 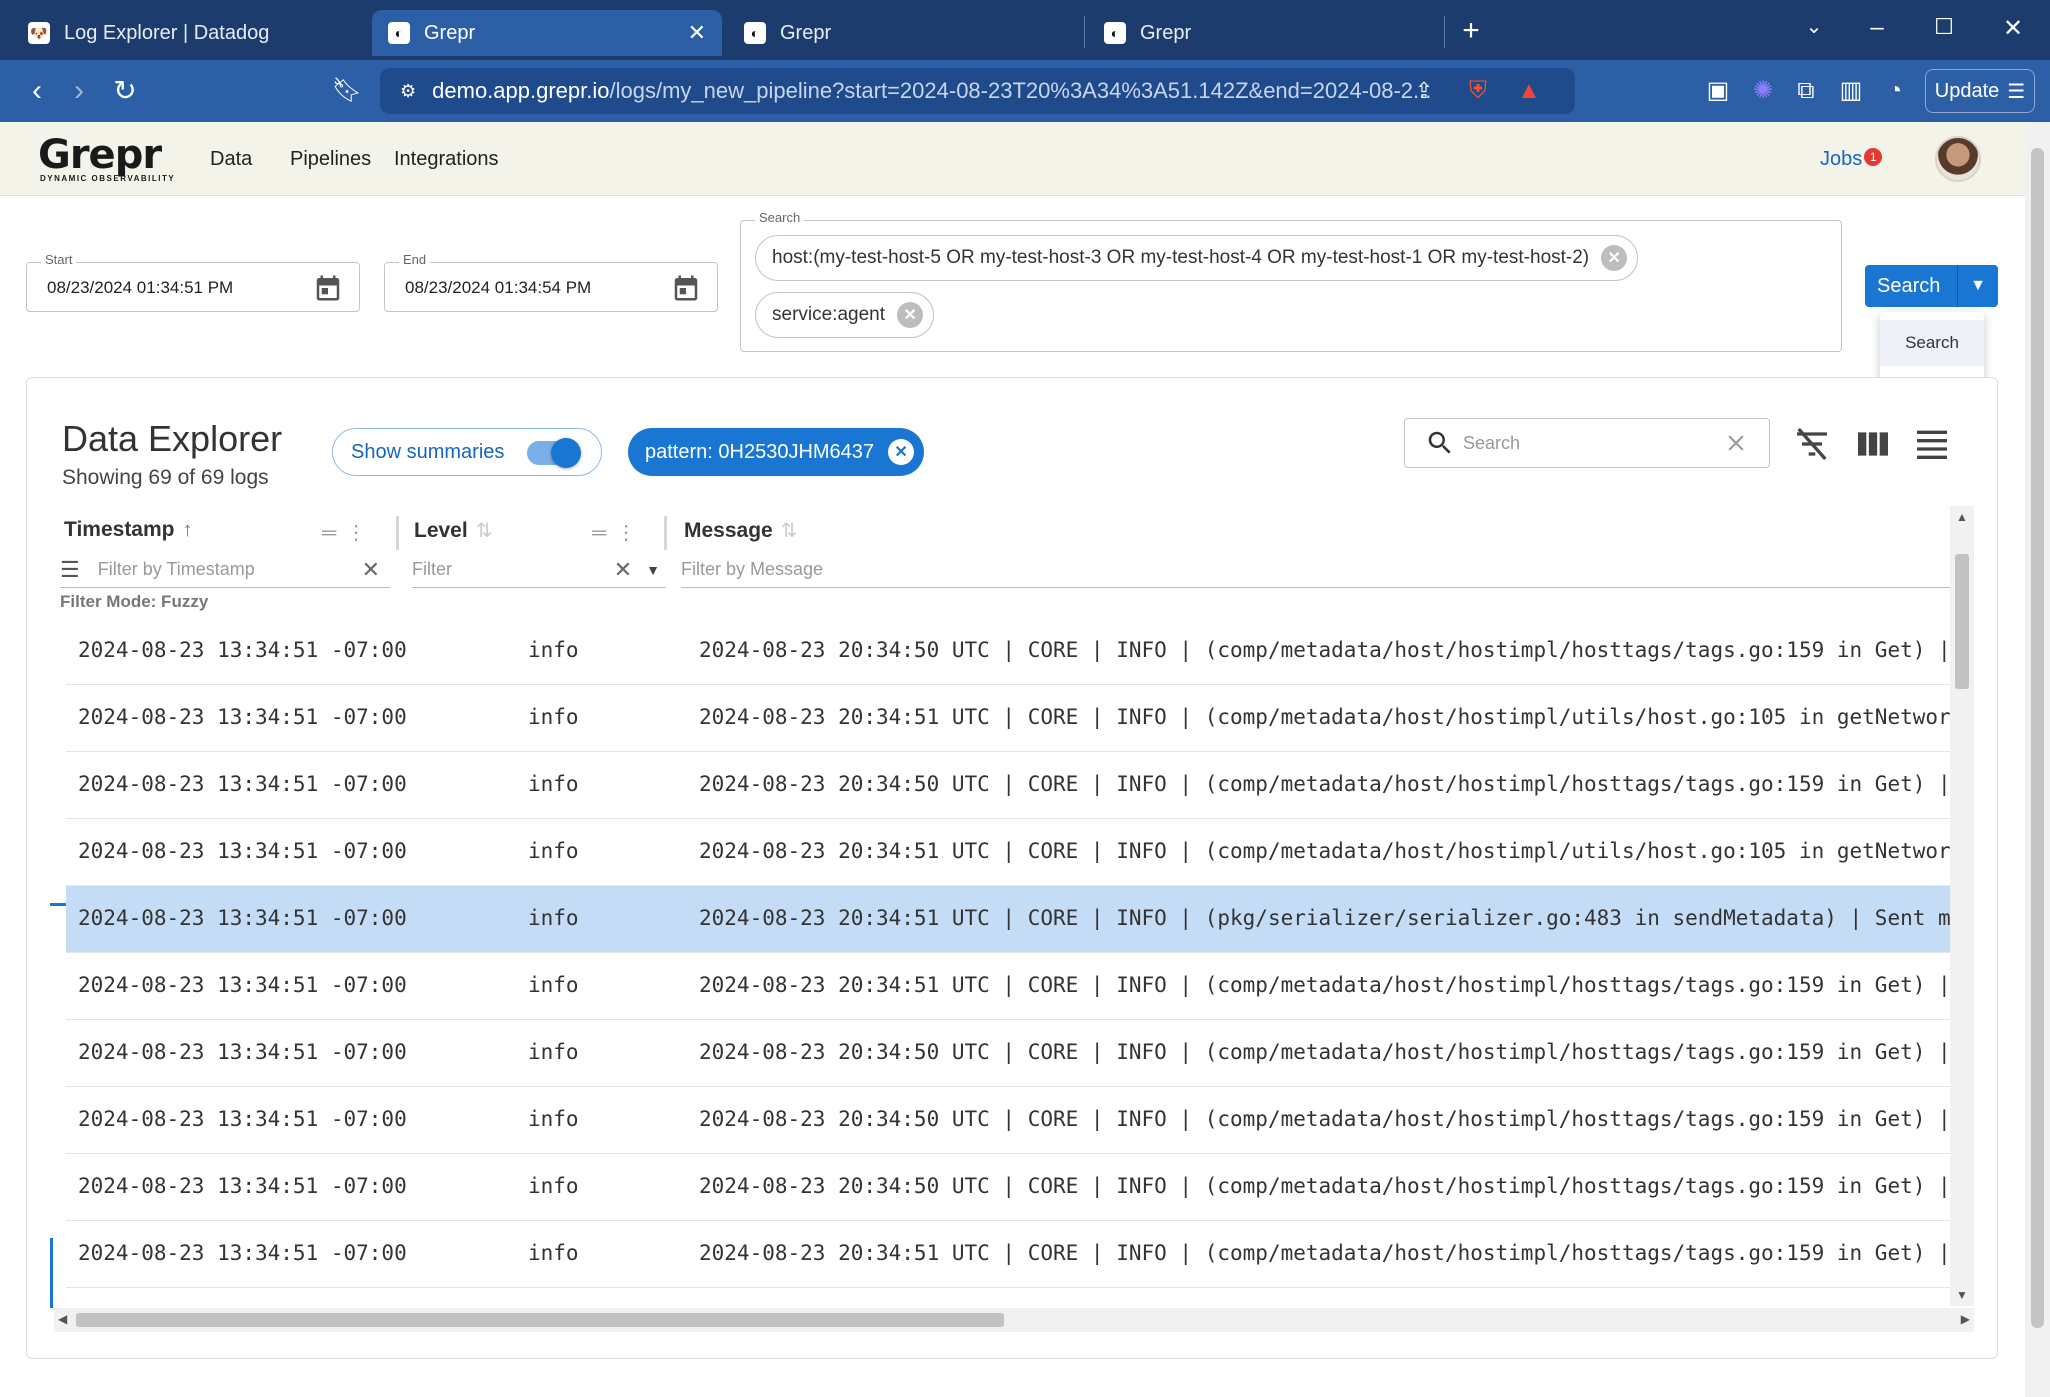 I want to click on tab-search-chevron-icon: ⌄, so click(x=1814, y=26).